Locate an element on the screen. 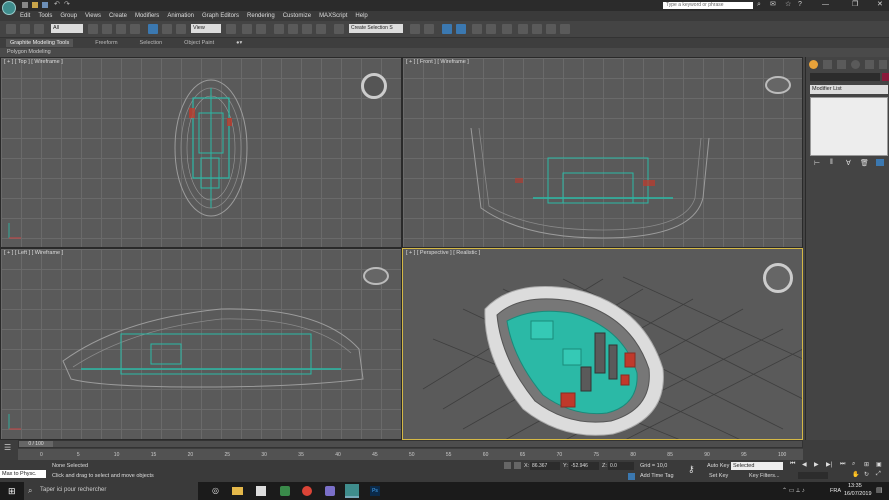  go-to-start-icon: ⏮ is located at coordinates (792, 464).